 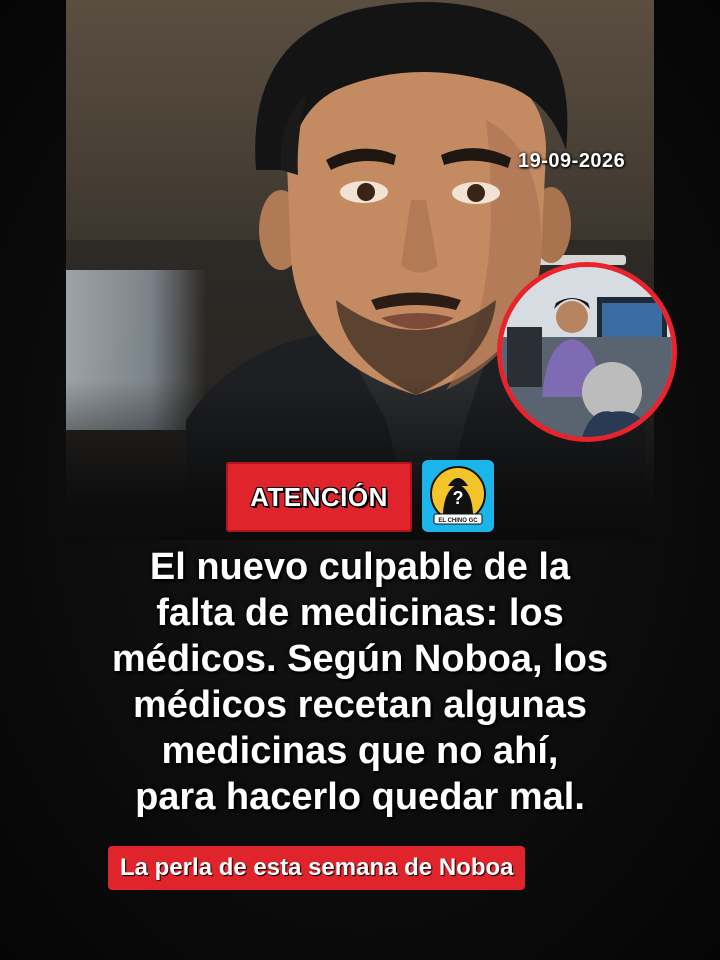 I want to click on channel-logo: ? EL CHINO GC, so click(x=458, y=496).